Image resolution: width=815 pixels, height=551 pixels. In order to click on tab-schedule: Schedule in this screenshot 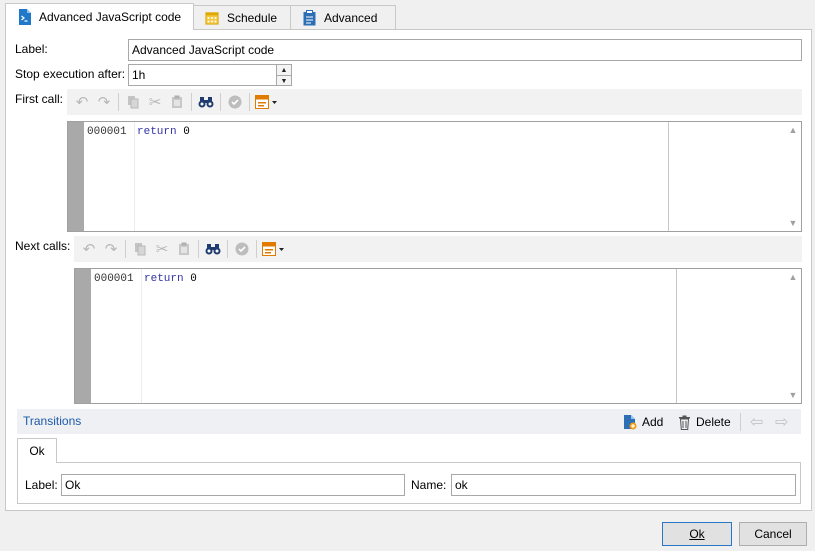, I will do `click(242, 17)`.